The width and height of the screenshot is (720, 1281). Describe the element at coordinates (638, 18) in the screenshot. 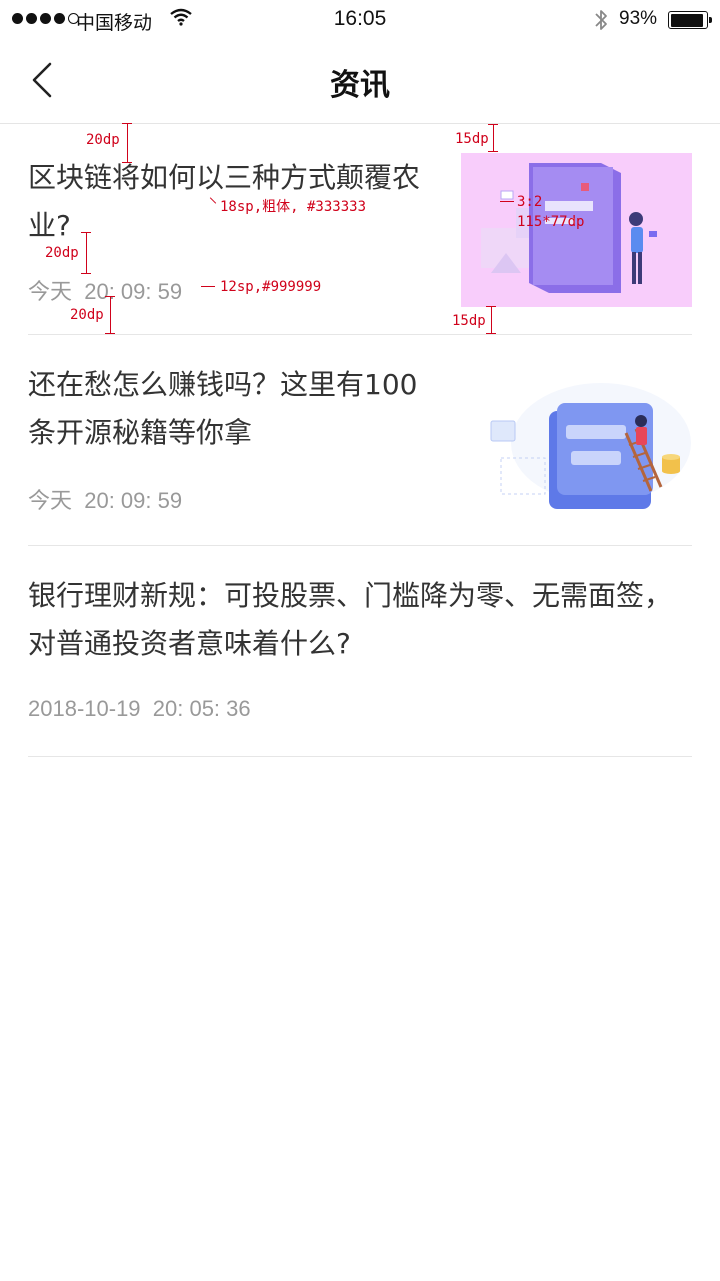

I see `battery-percent: 93%` at that location.